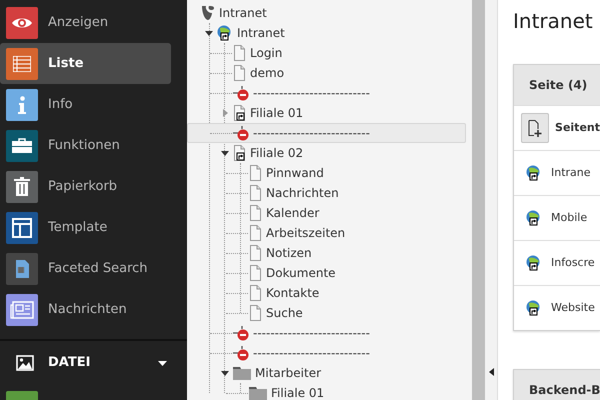 Image resolution: width=600 pixels, height=400 pixels. Describe the element at coordinates (22, 309) in the screenshot. I see `newspaper-icon` at that location.